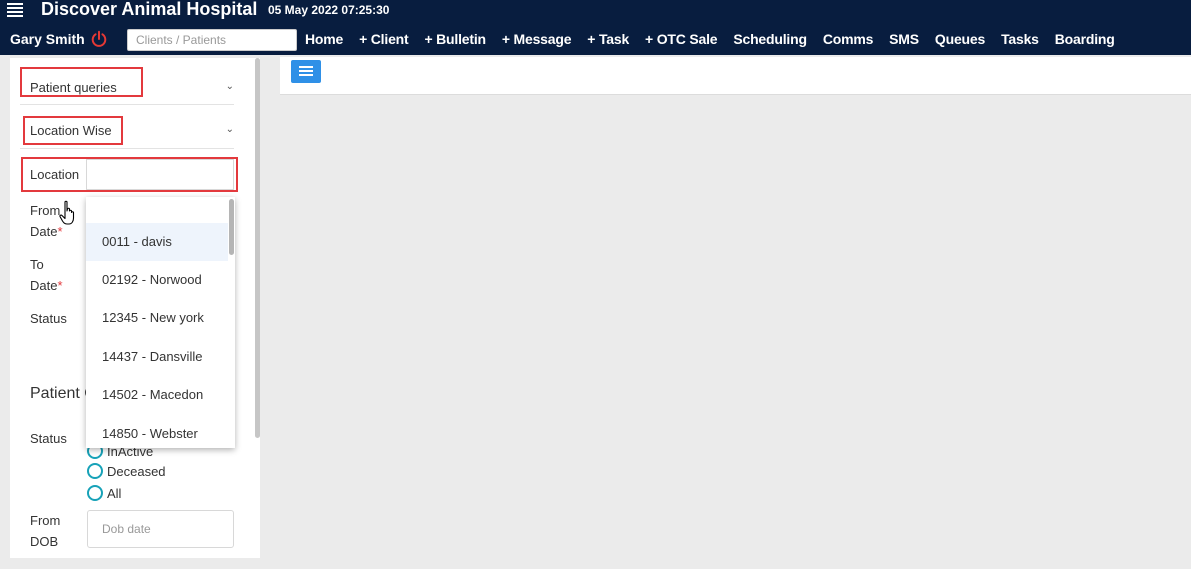 This screenshot has width=1191, height=569. Describe the element at coordinates (114, 493) in the screenshot. I see `radio-all-label: All` at that location.